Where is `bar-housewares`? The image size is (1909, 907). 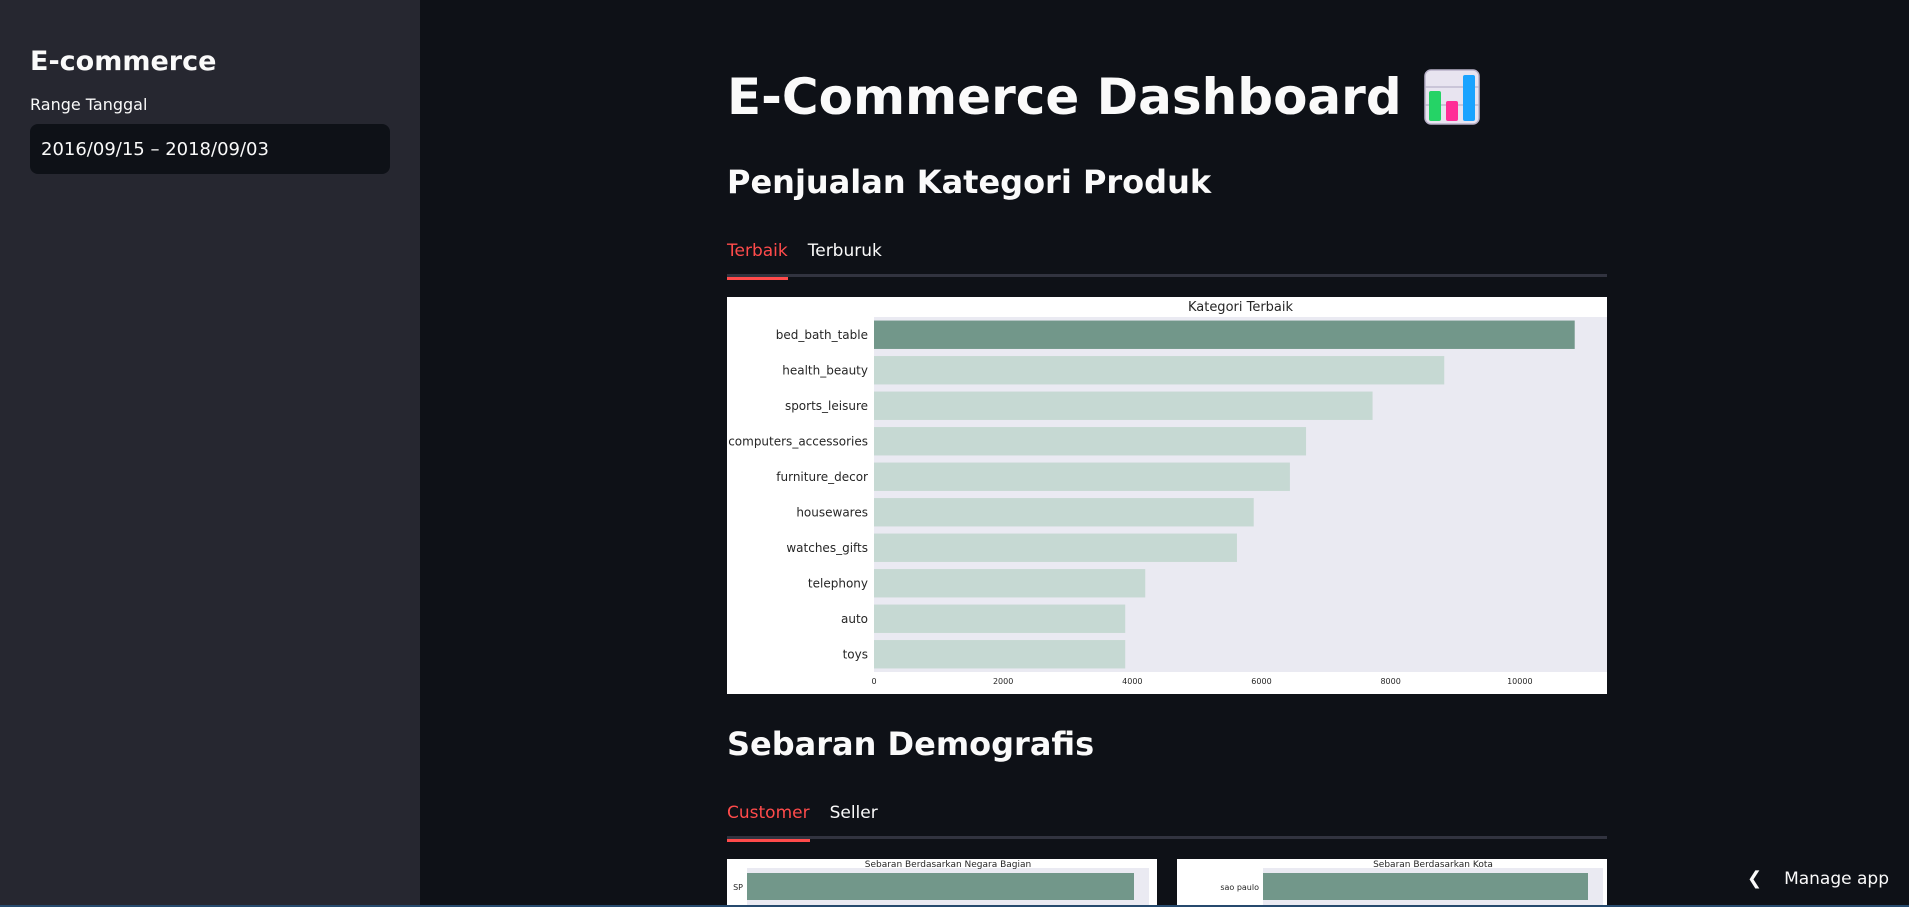 bar-housewares is located at coordinates (1064, 512).